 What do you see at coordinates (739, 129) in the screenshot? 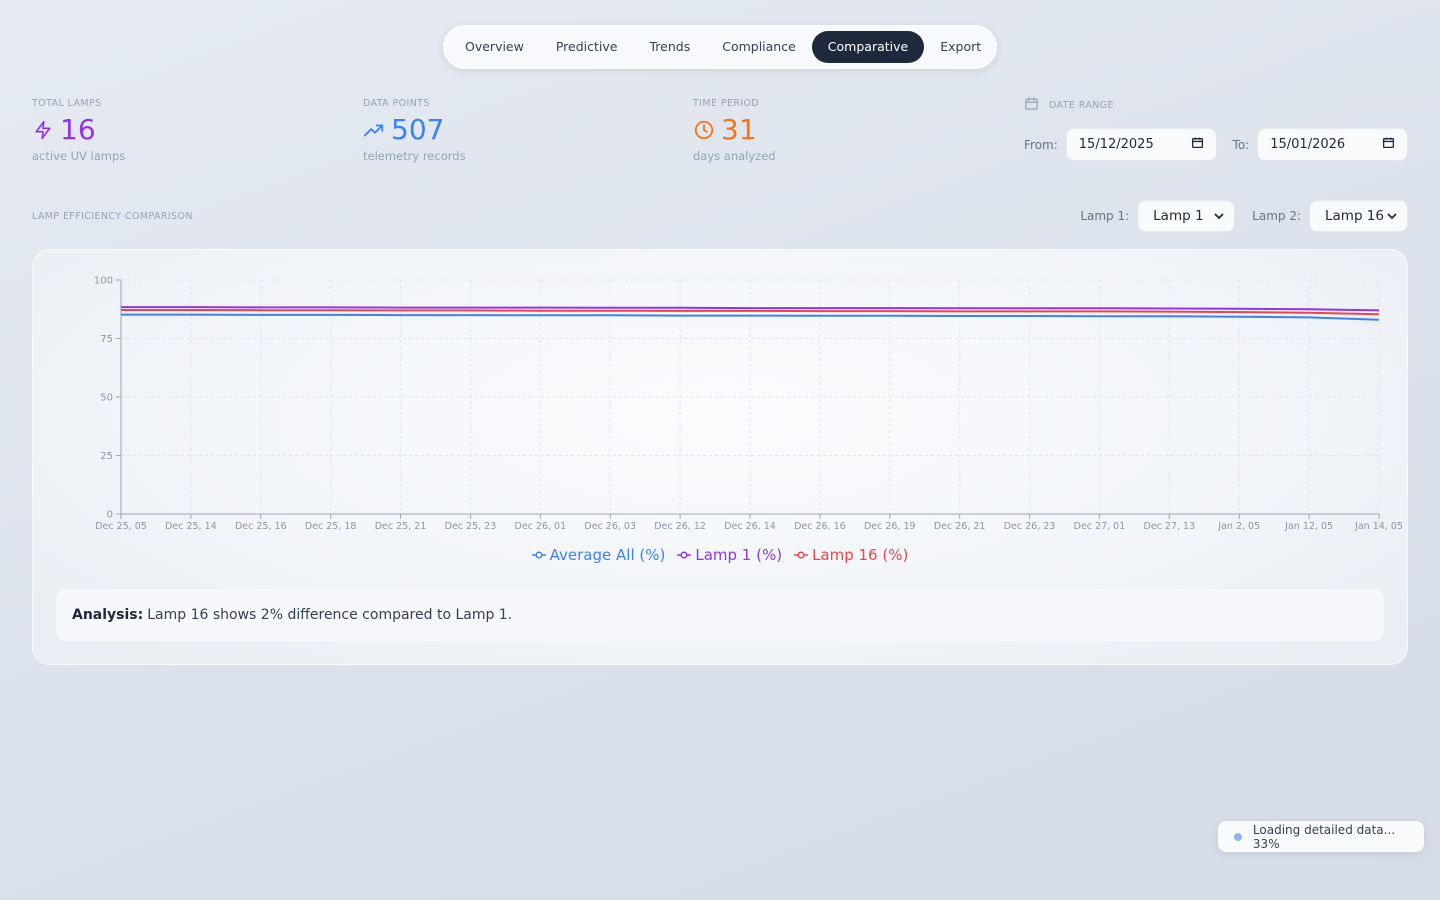
I see `stat-value: 31` at bounding box center [739, 129].